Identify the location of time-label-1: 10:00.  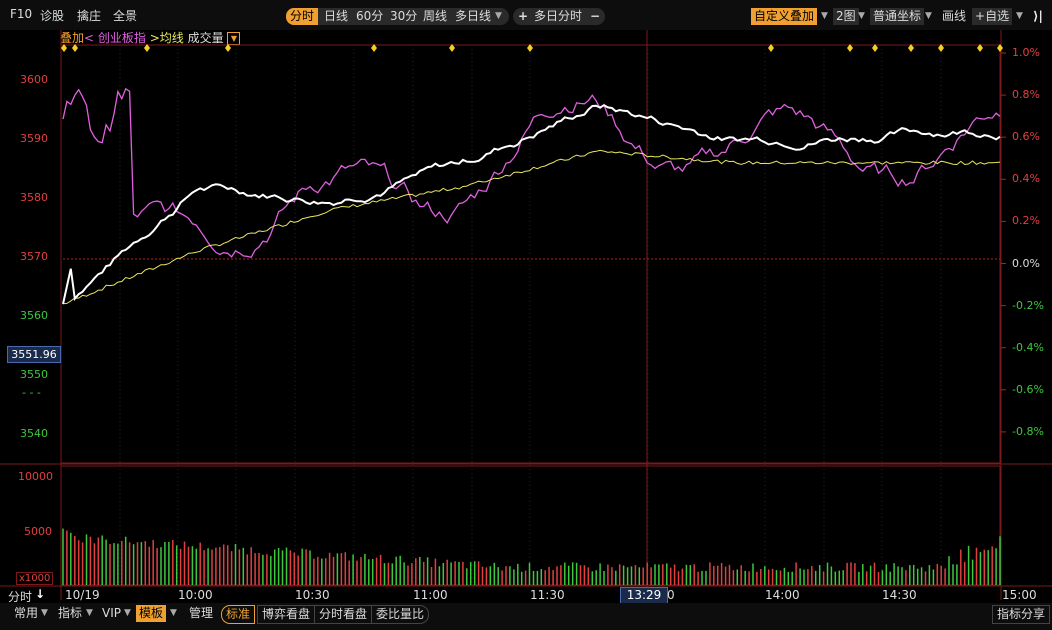
(195, 595).